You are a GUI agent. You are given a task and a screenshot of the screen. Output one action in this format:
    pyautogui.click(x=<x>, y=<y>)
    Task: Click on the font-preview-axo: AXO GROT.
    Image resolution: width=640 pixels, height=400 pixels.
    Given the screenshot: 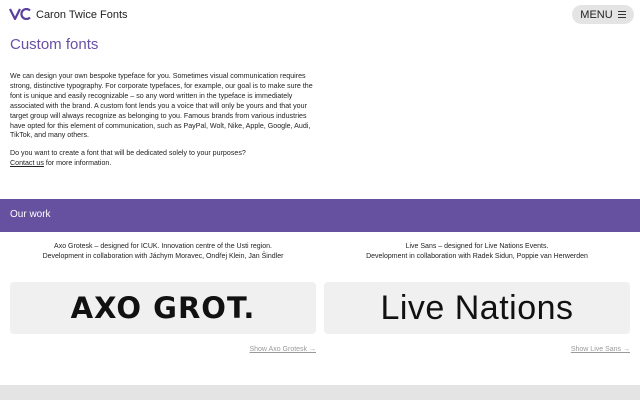 What is the action you would take?
    pyautogui.click(x=163, y=308)
    